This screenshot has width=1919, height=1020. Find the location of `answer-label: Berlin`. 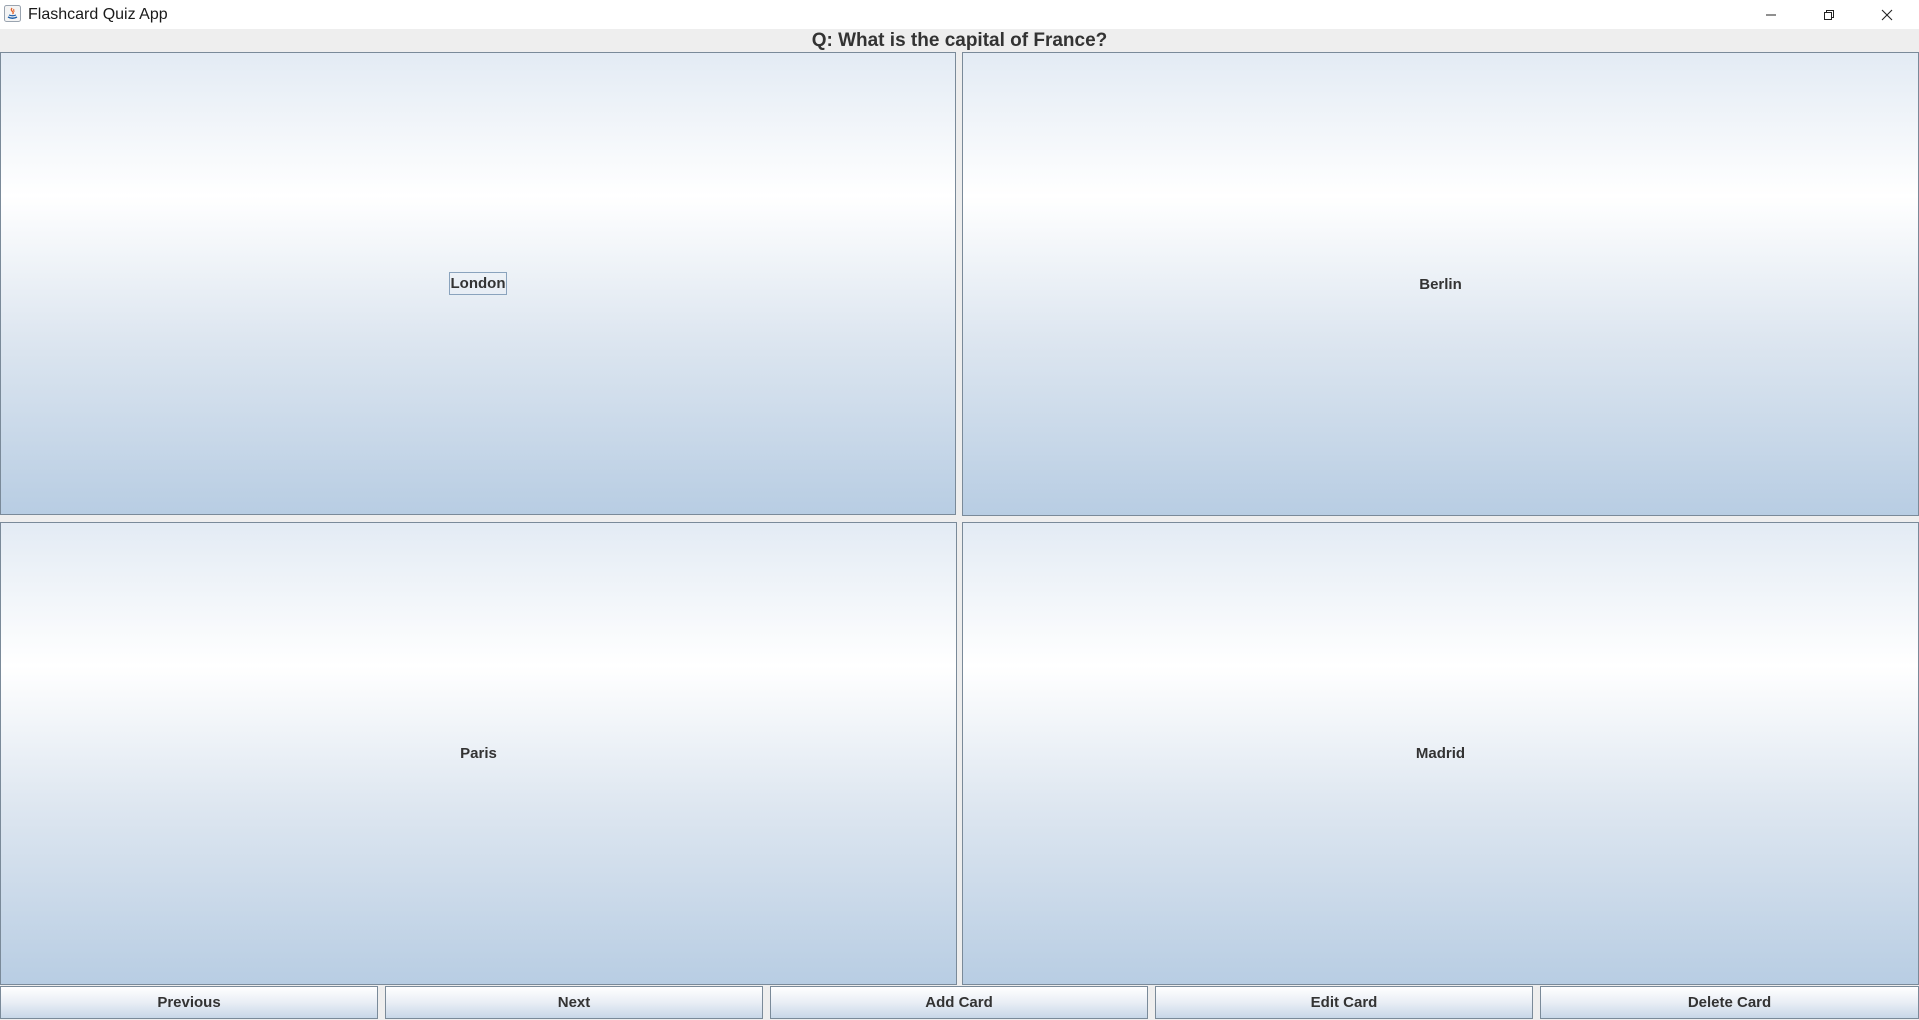

answer-label: Berlin is located at coordinates (1440, 284).